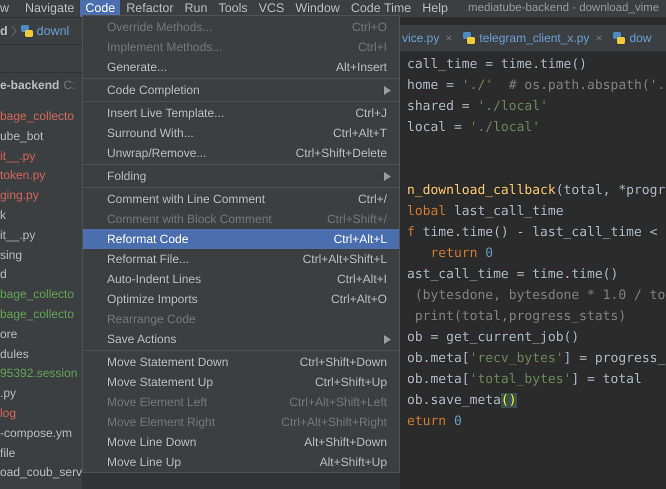 Image resolution: width=666 pixels, height=489 pixels. What do you see at coordinates (41, 473) in the screenshot?
I see `file-tree-item: oad_coub_serv` at bounding box center [41, 473].